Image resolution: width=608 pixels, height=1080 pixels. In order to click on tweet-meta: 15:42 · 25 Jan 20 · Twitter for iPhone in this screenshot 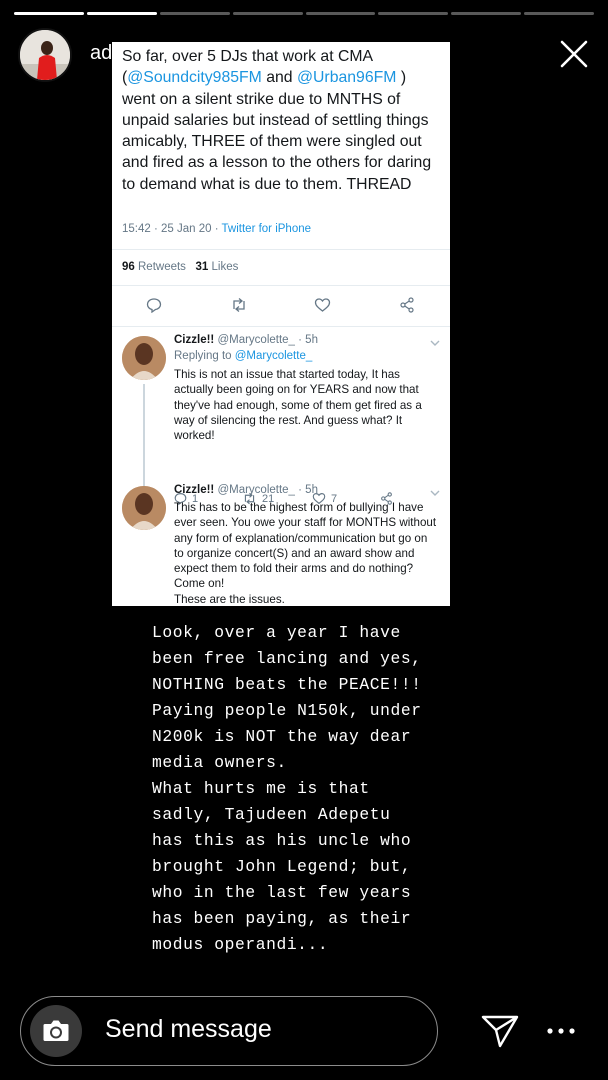, I will do `click(217, 229)`.